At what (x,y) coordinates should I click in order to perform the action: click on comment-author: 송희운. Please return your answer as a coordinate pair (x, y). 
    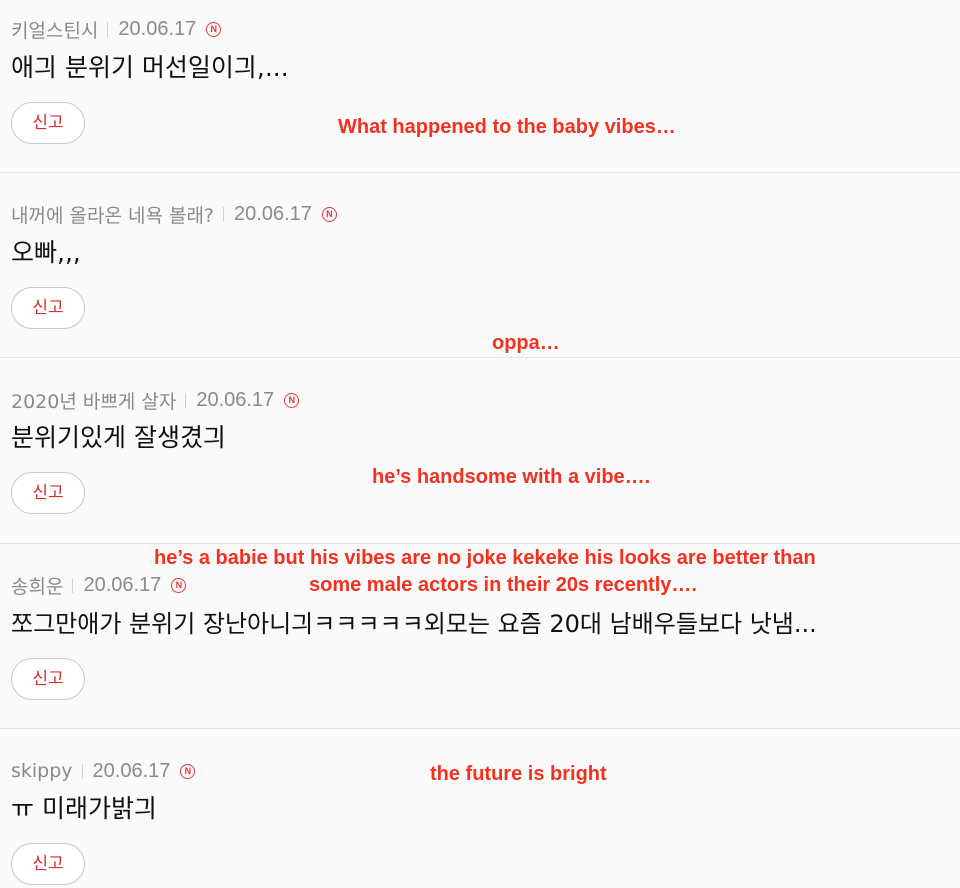
    Looking at the image, I should click on (37, 585).